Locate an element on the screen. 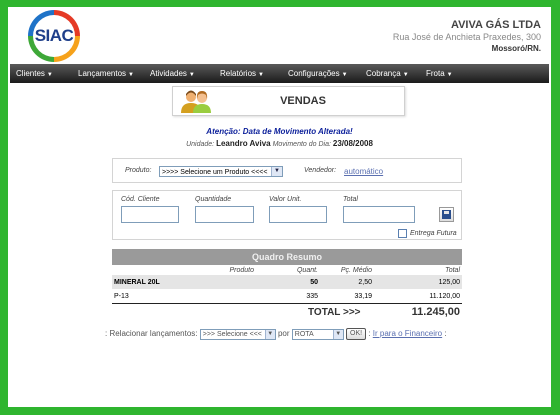 The width and height of the screenshot is (560, 415). cell-medio: 33,19 is located at coordinates (347, 296).